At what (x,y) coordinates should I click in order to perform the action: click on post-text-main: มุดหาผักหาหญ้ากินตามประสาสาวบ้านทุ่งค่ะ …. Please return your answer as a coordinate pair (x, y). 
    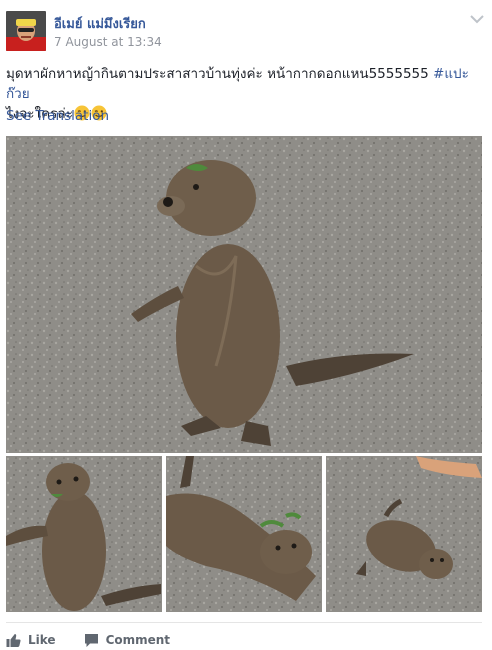
    Looking at the image, I should click on (220, 74).